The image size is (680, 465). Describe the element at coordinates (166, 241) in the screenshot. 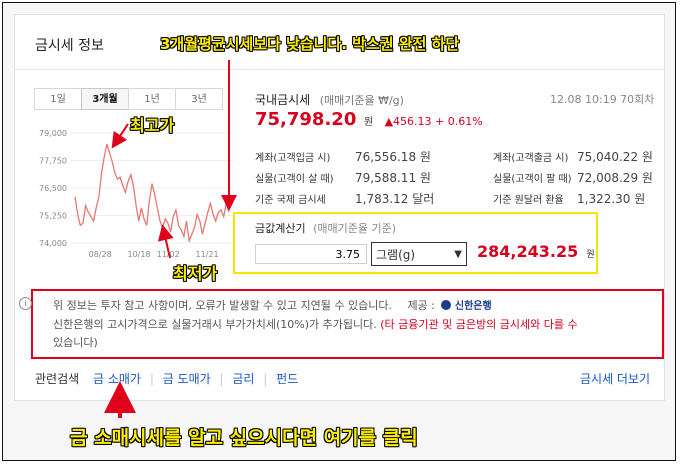

I see `arrow-low` at that location.